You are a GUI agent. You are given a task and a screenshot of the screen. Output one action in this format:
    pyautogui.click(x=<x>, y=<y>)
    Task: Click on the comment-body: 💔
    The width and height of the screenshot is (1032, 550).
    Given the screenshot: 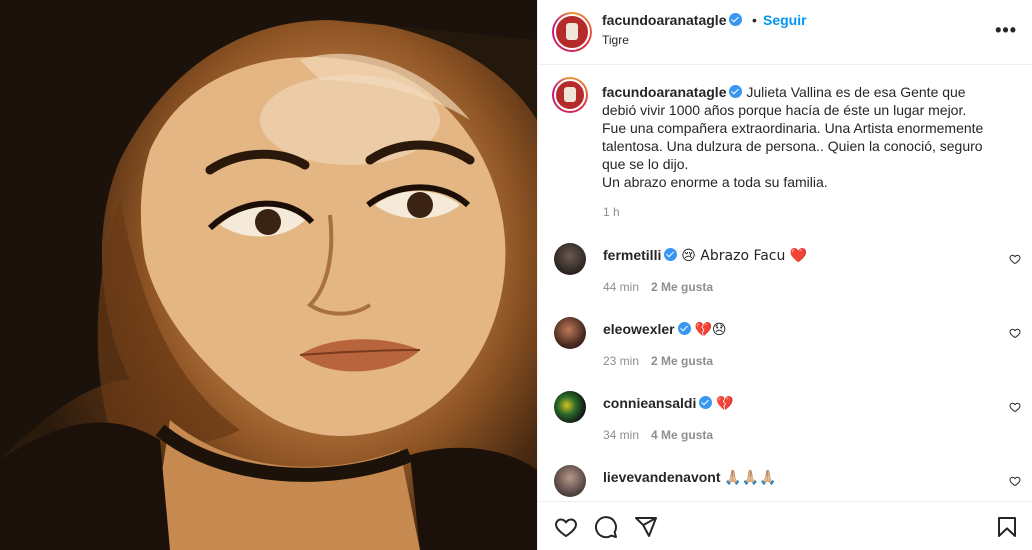 What is the action you would take?
    pyautogui.click(x=725, y=404)
    